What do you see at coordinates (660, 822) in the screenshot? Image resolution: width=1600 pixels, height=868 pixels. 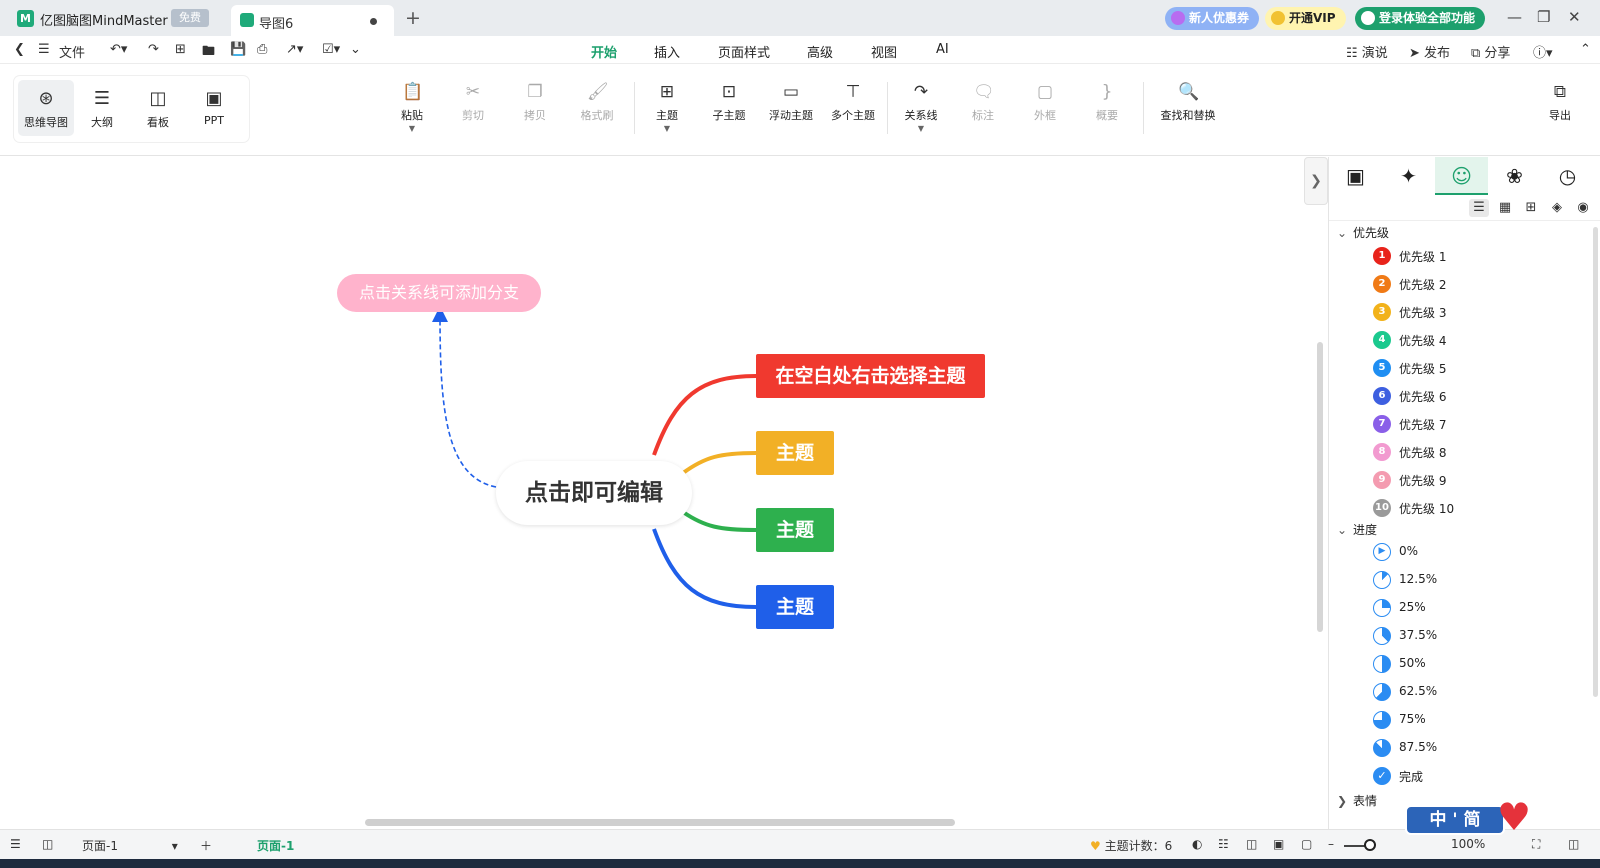 I see `horizontal-scrollbar` at bounding box center [660, 822].